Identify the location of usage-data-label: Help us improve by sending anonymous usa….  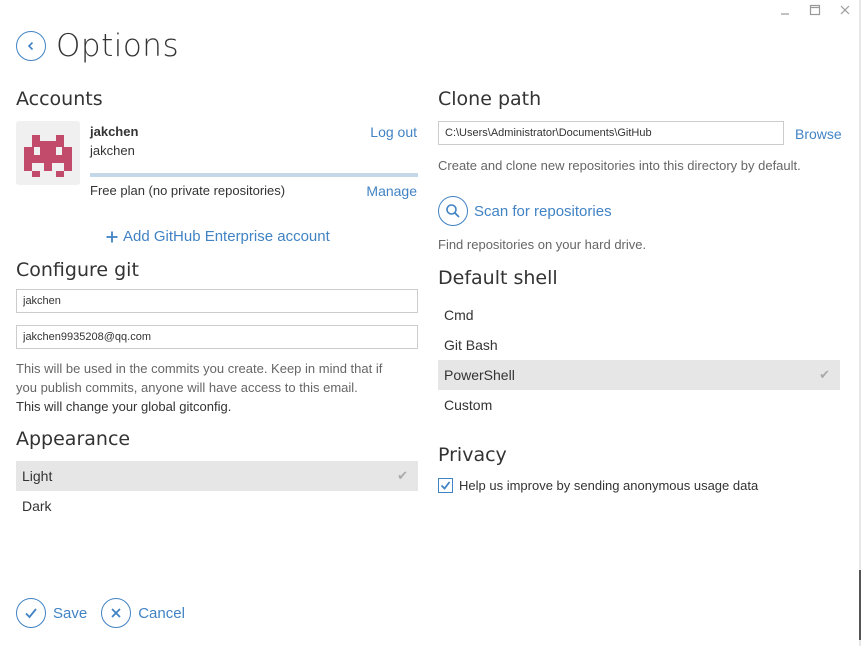
(609, 485).